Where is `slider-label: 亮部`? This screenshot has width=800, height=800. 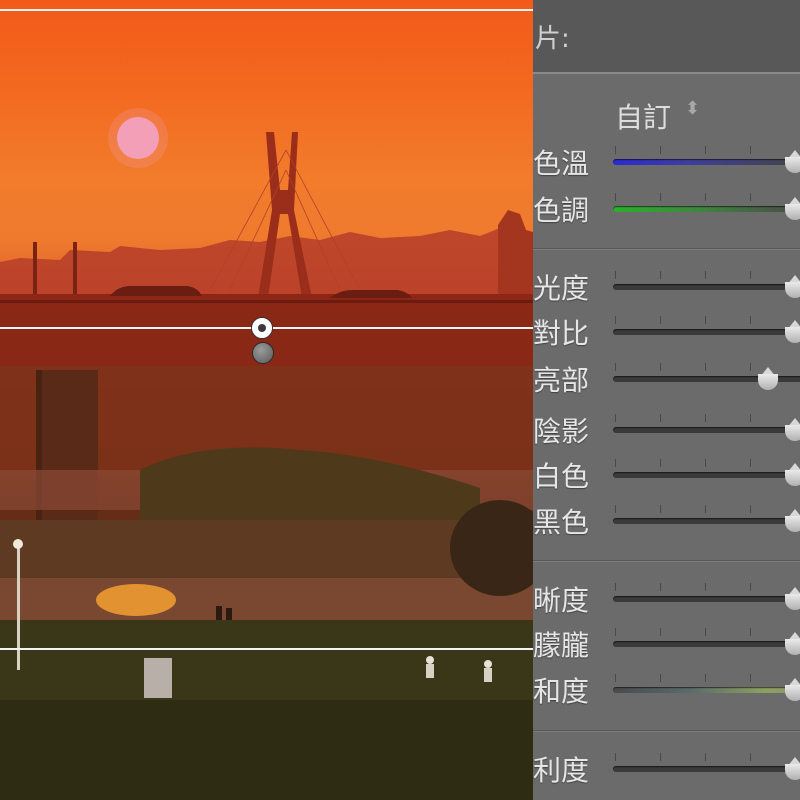 slider-label: 亮部 is located at coordinates (561, 380).